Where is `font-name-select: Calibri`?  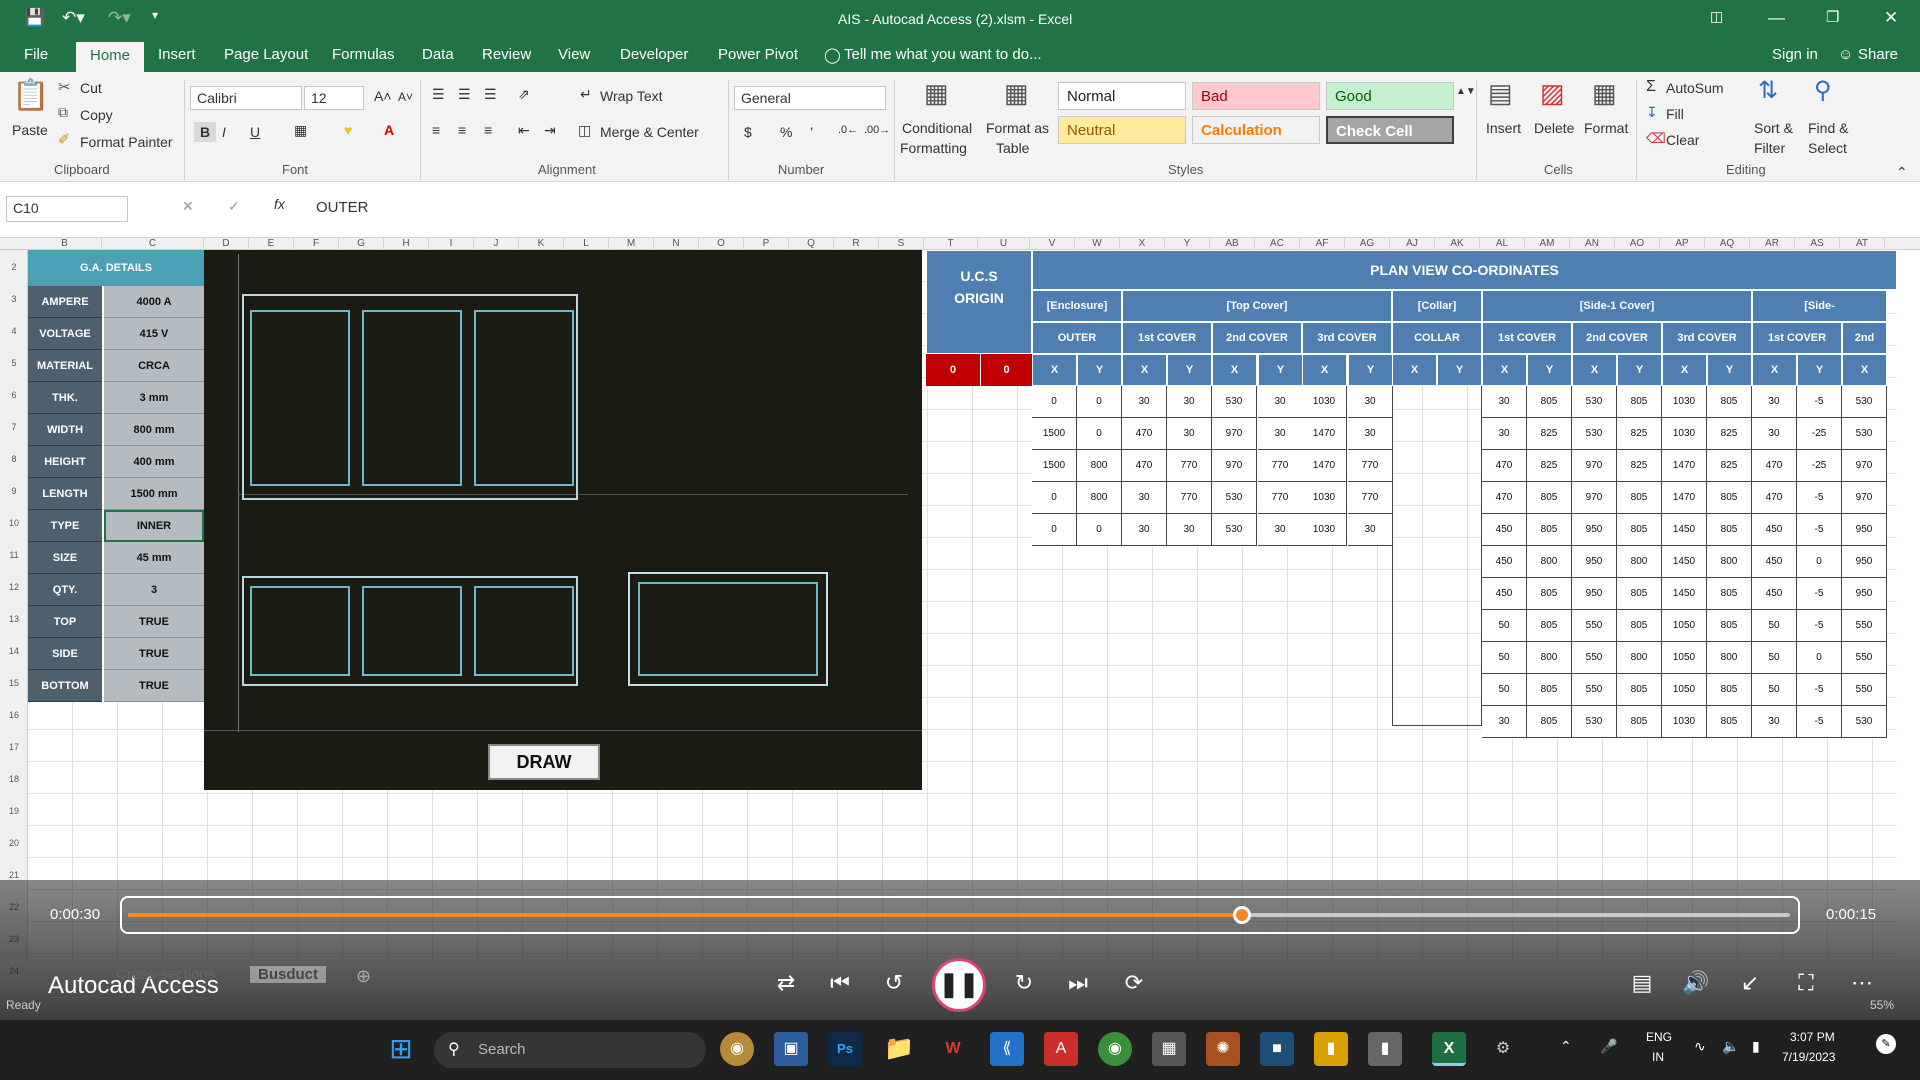
font-name-select: Calibri is located at coordinates (246, 98).